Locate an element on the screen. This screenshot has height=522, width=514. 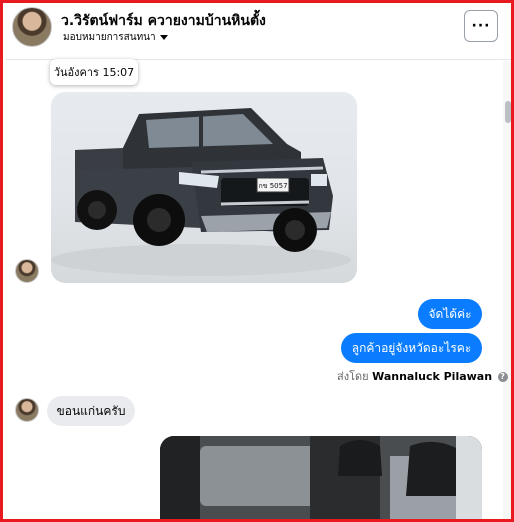
scrollbar-track is located at coordinates (507, 290).